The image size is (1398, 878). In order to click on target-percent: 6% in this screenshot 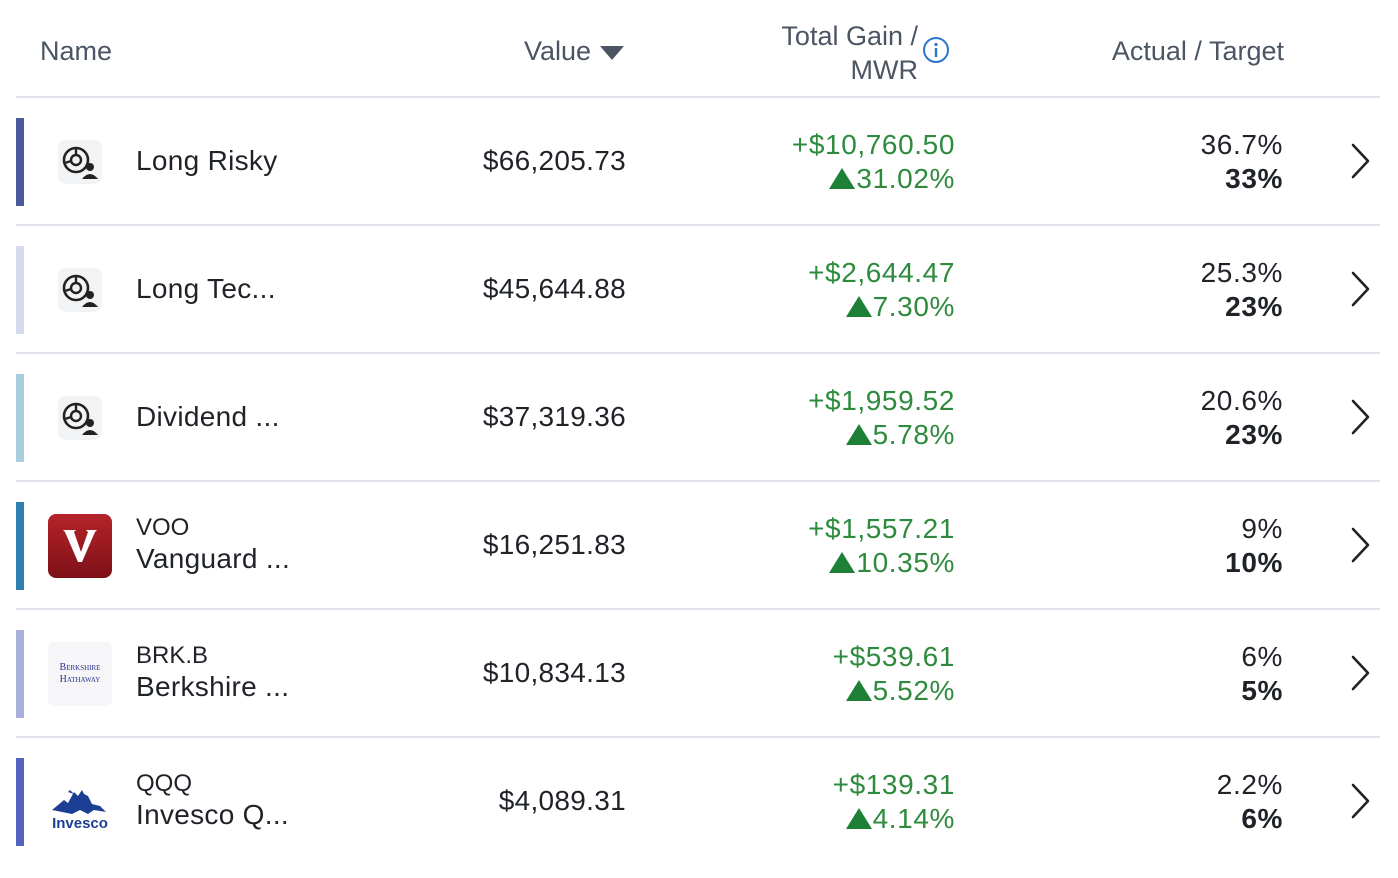, I will do `click(1262, 818)`.